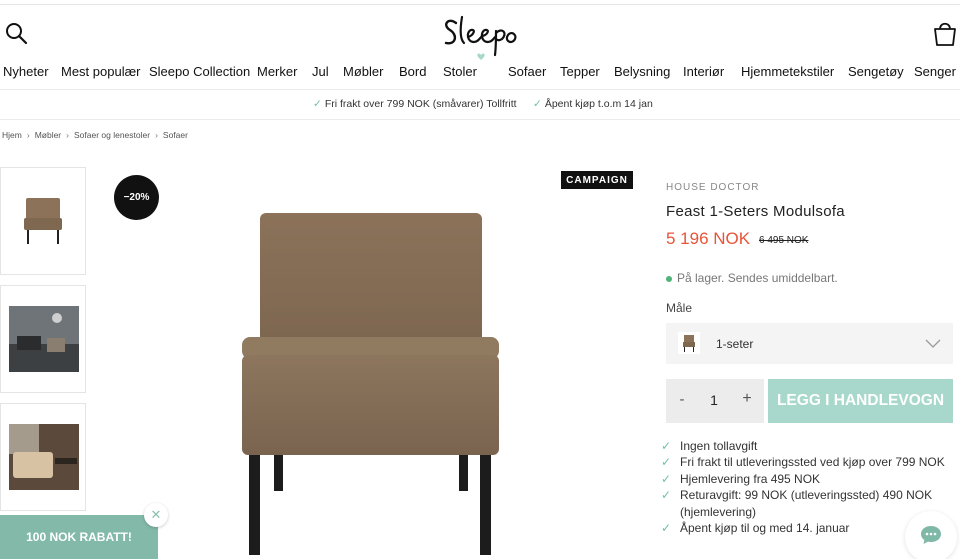  What do you see at coordinates (320, 71) in the screenshot?
I see `nav-item-jul: Jul` at bounding box center [320, 71].